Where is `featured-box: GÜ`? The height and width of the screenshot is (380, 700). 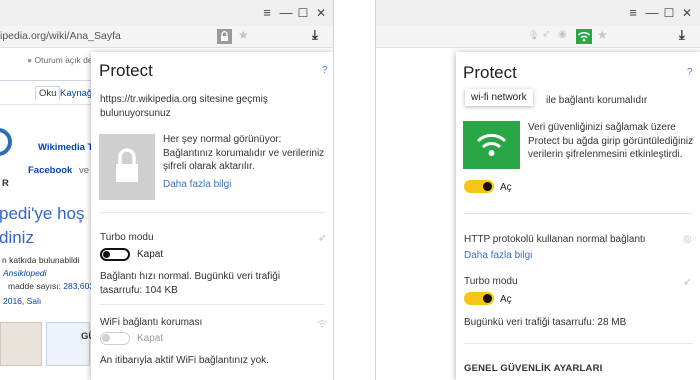
featured-box: GÜ is located at coordinates (70, 344).